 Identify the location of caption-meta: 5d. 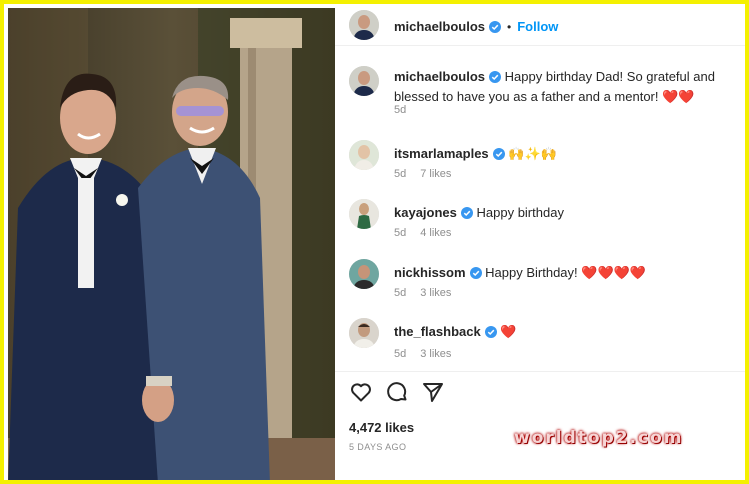
(407, 110).